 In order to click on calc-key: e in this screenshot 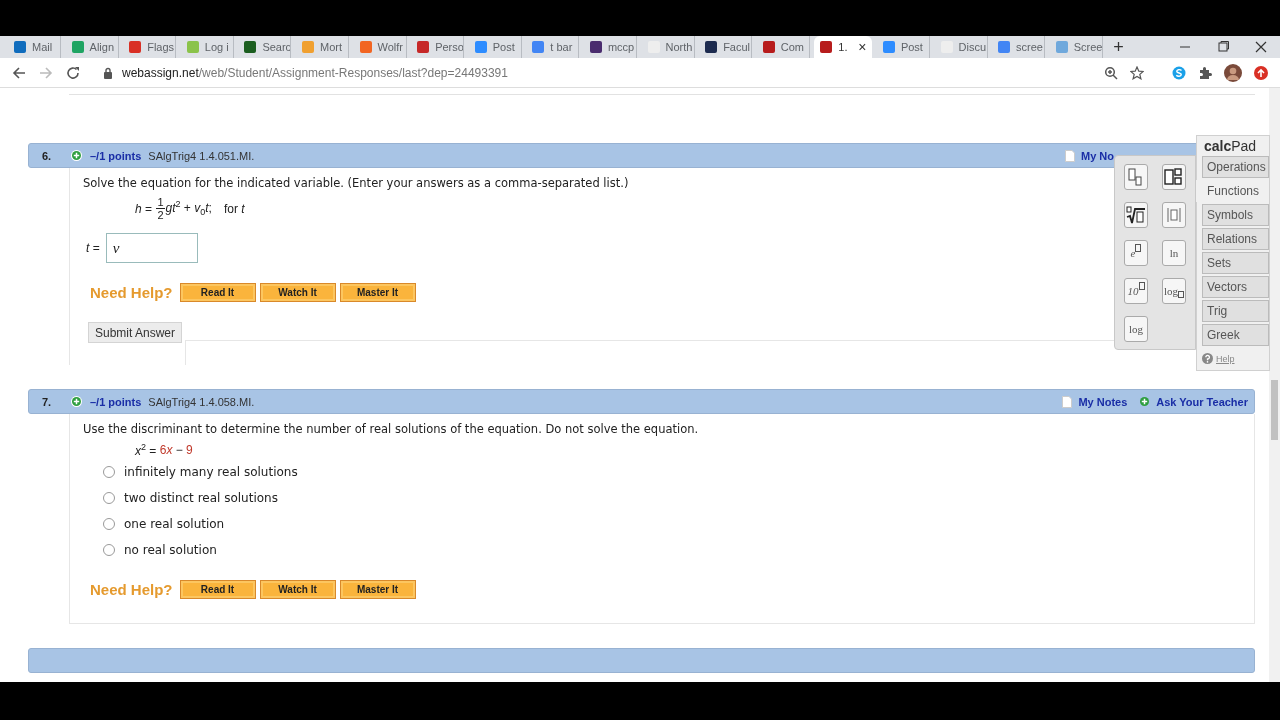, I will do `click(1136, 253)`.